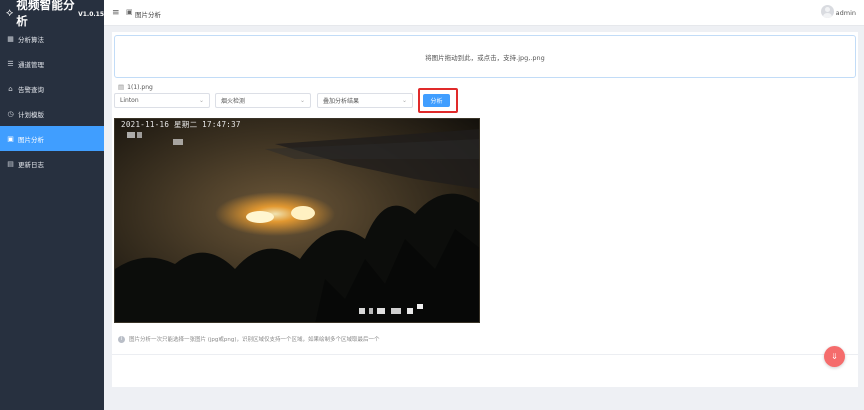 Image resolution: width=864 pixels, height=410 pixels. What do you see at coordinates (10, 163) in the screenshot?
I see `document-icon: ▤` at bounding box center [10, 163].